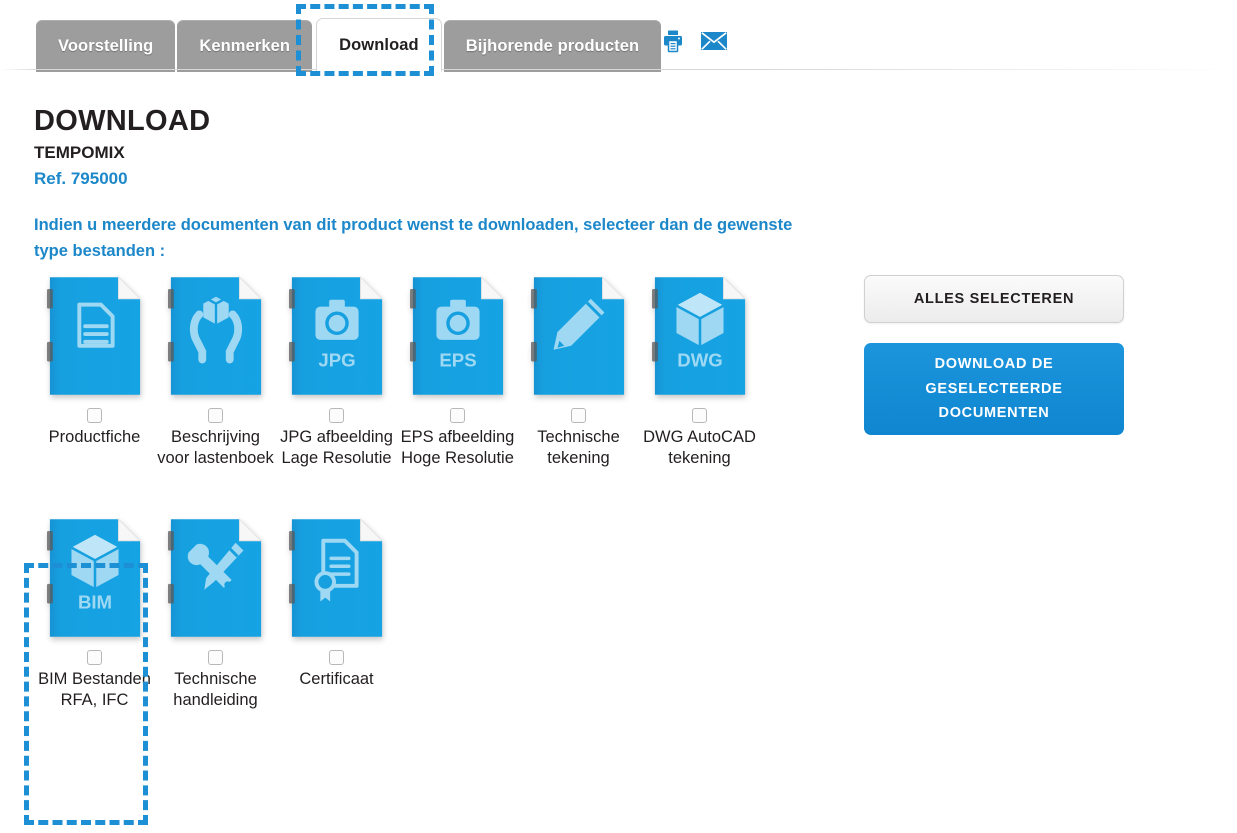 The width and height of the screenshot is (1237, 833). I want to click on tab-bijhorende-producten: Bijhorende producten, so click(552, 46).